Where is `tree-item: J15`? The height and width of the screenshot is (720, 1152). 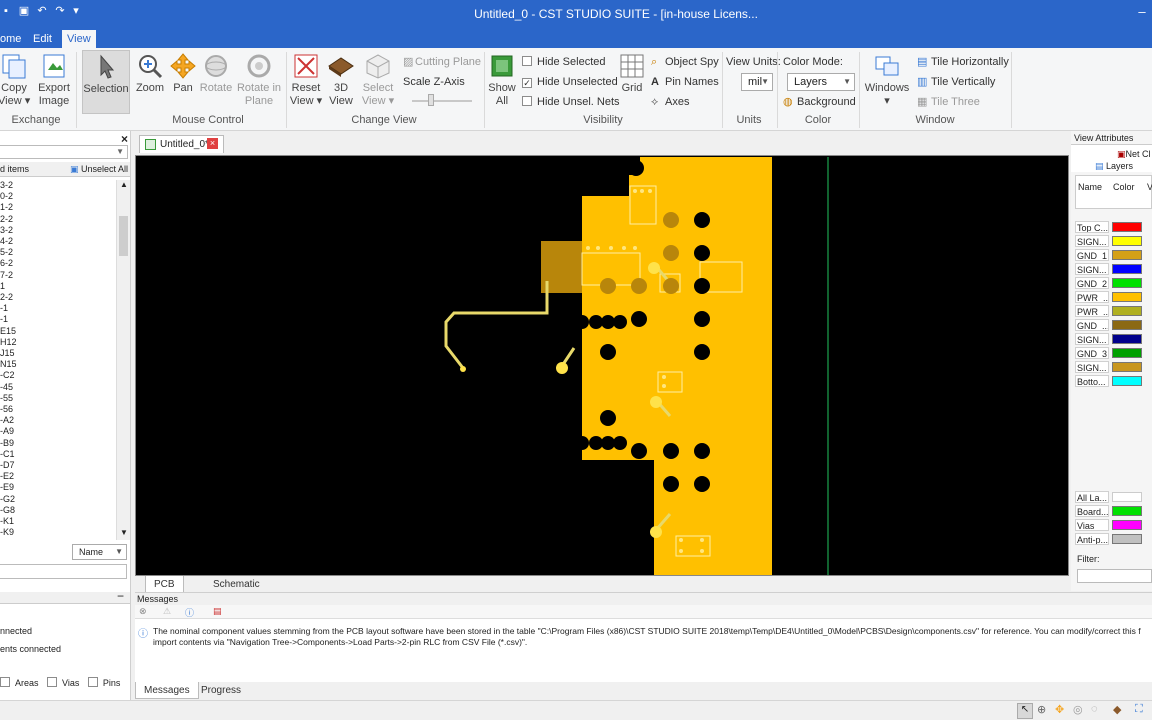
tree-item: J15 is located at coordinates (7, 353).